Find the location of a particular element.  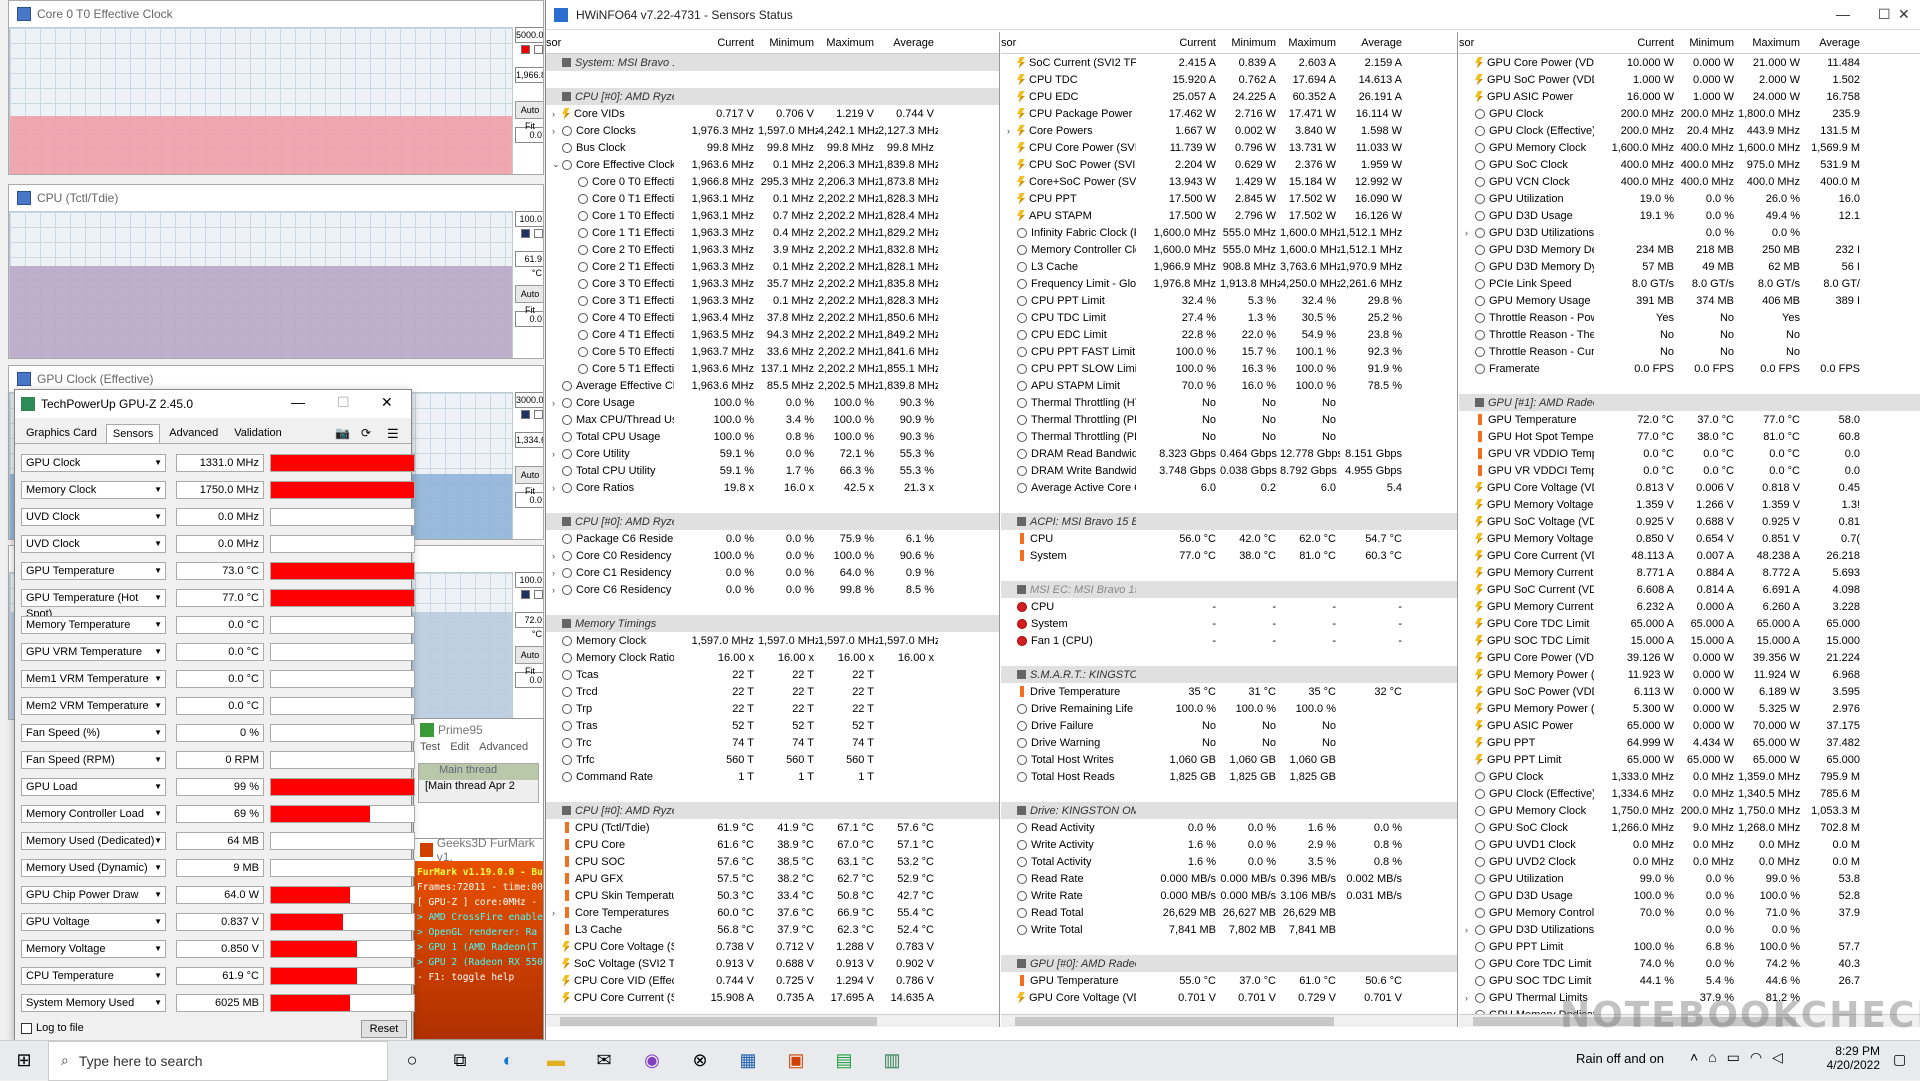

sensor-row: GPU Utilization 19.0 % 0.0 % 26.0 % 16.0 is located at coordinates (1689, 198).